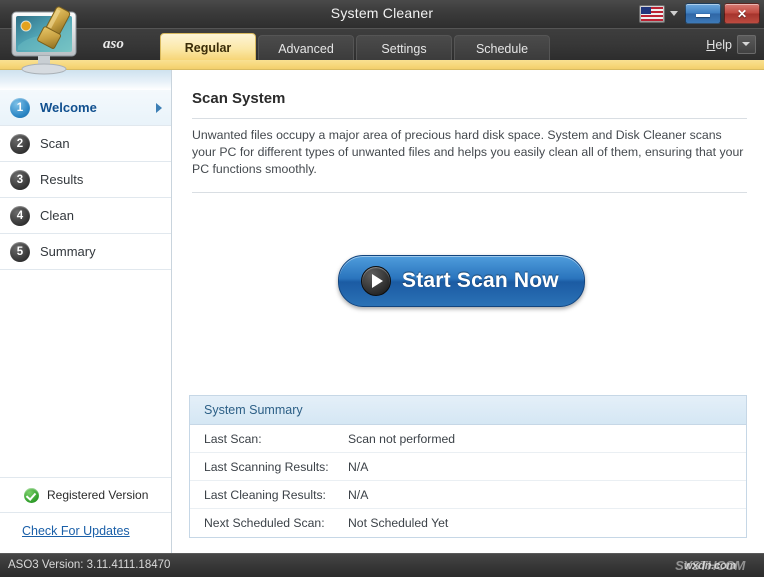 This screenshot has height=577, width=764. What do you see at coordinates (469, 192) in the screenshot?
I see `divider-bottom` at bounding box center [469, 192].